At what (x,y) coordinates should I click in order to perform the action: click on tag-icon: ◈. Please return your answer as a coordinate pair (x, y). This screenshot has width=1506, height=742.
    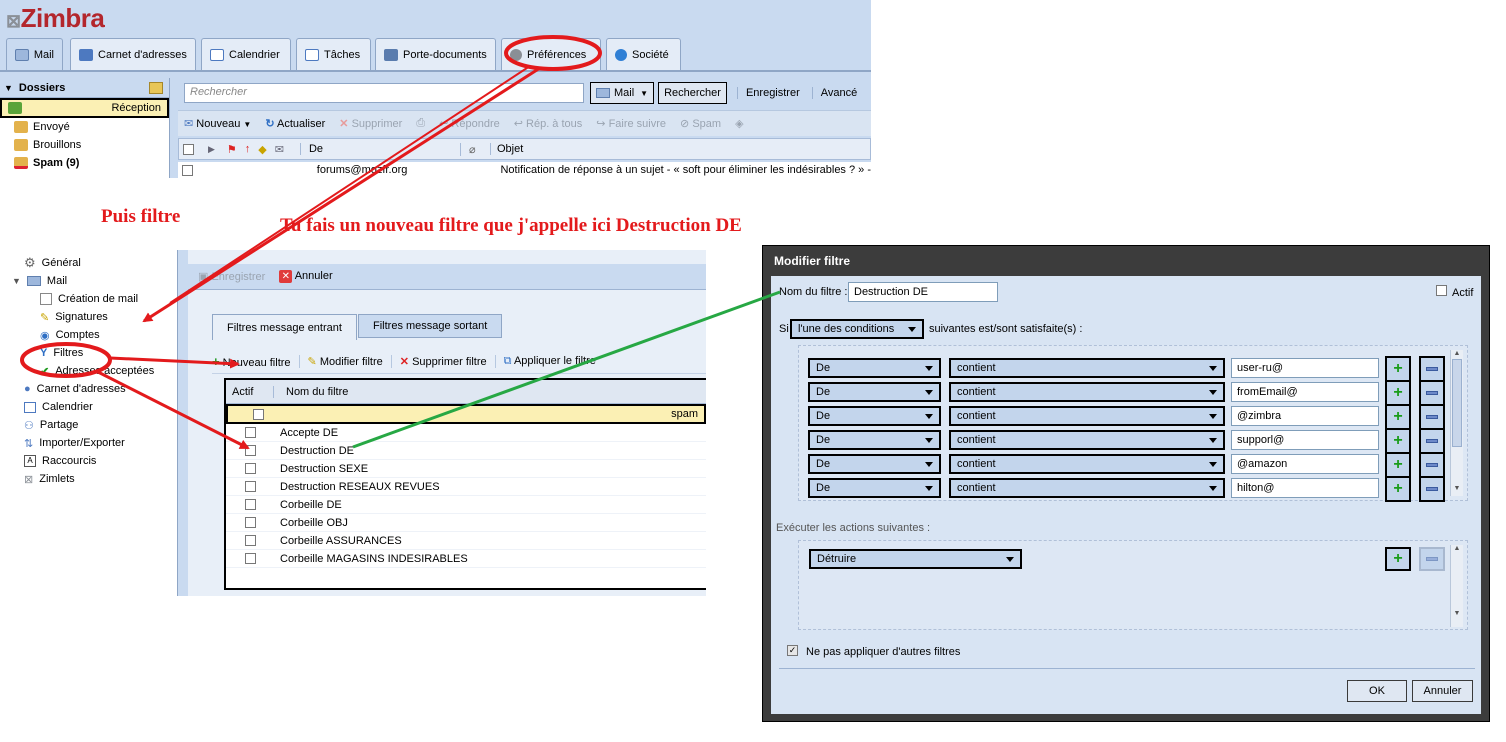
    Looking at the image, I should click on (739, 123).